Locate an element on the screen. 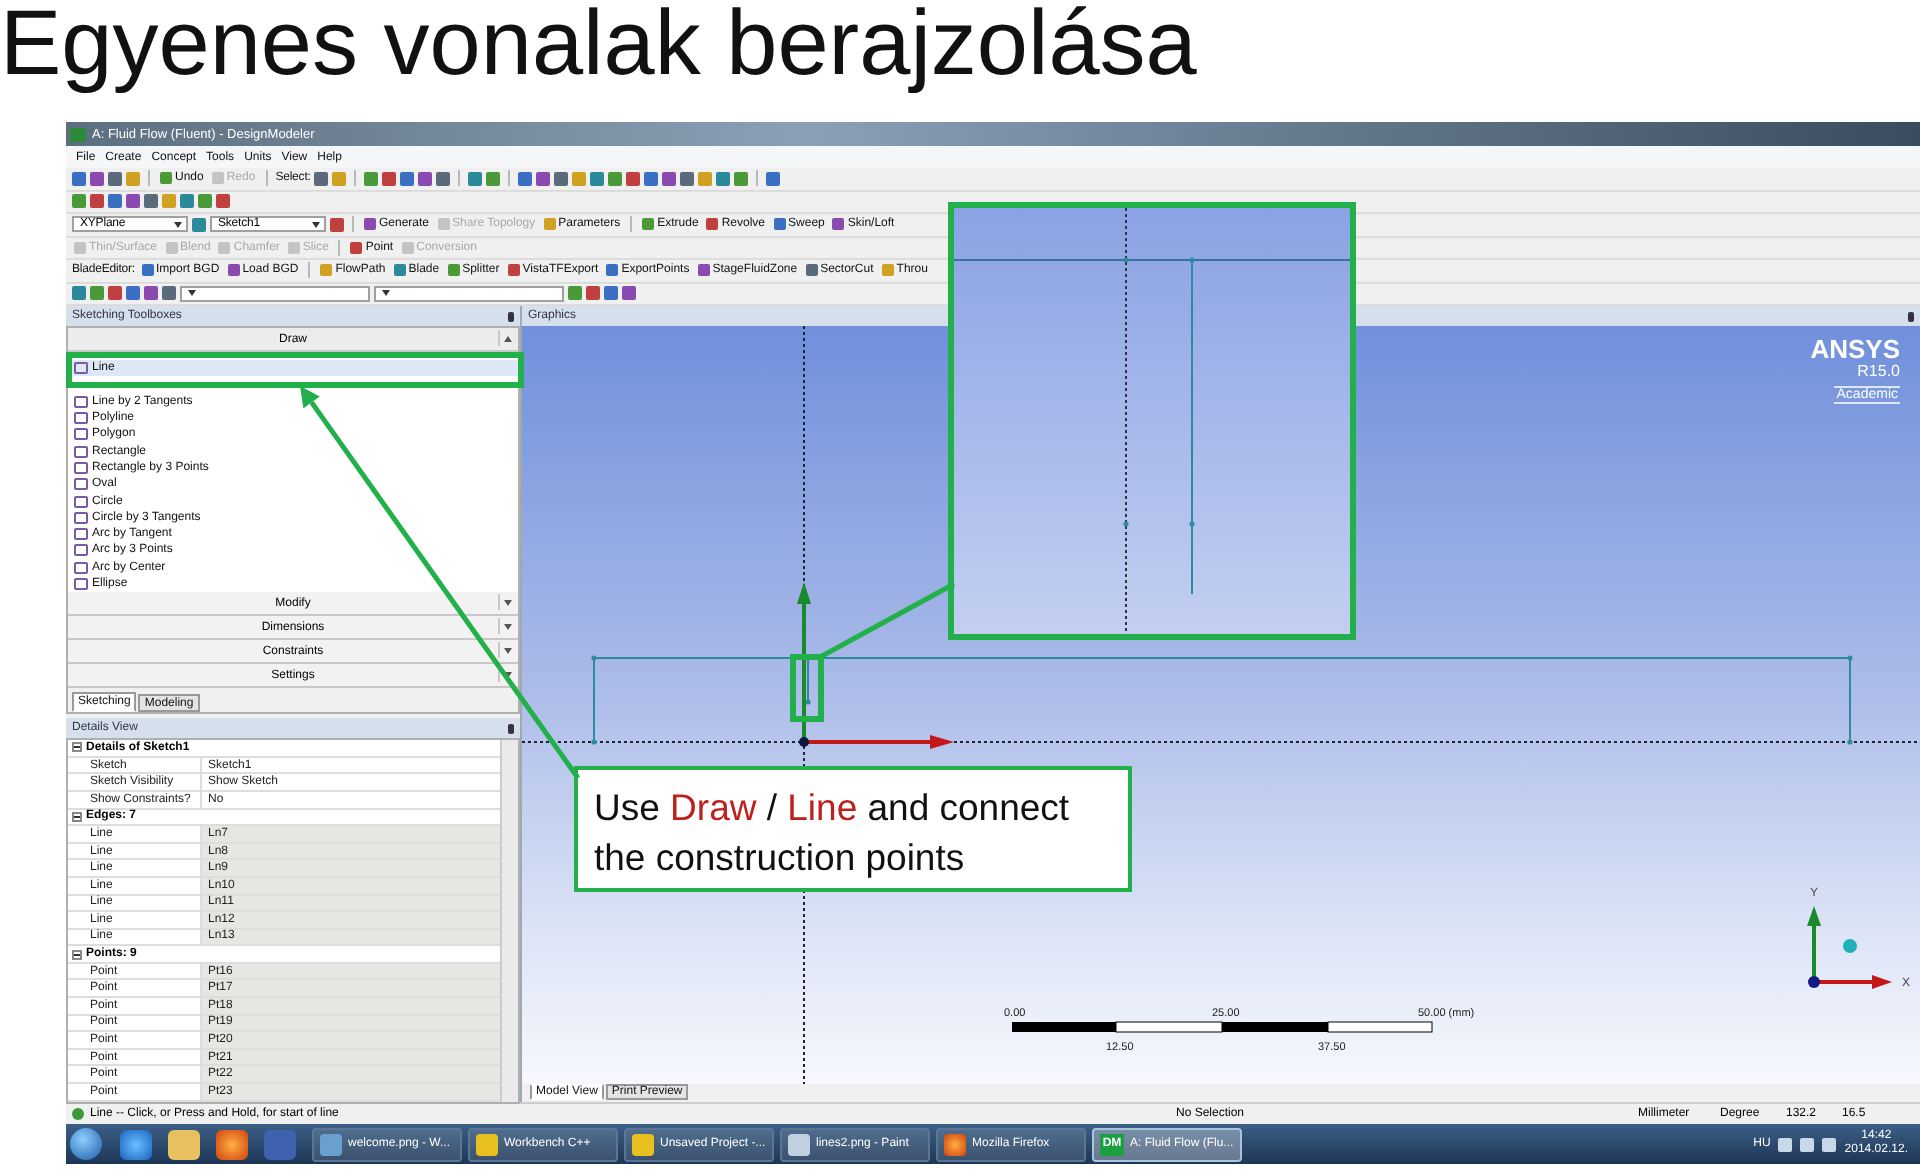 The height and width of the screenshot is (1172, 1920). highlight-frame is located at coordinates (807, 688).